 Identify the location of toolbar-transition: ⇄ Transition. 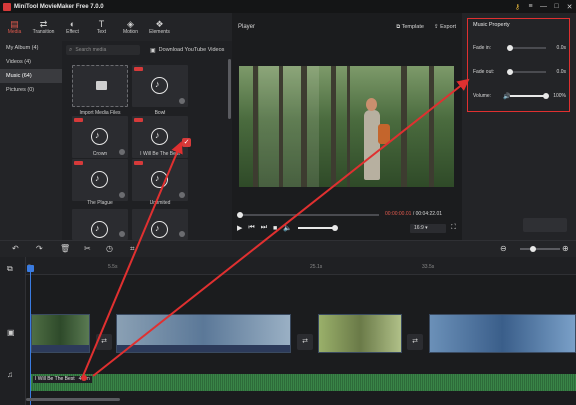
(43, 27).